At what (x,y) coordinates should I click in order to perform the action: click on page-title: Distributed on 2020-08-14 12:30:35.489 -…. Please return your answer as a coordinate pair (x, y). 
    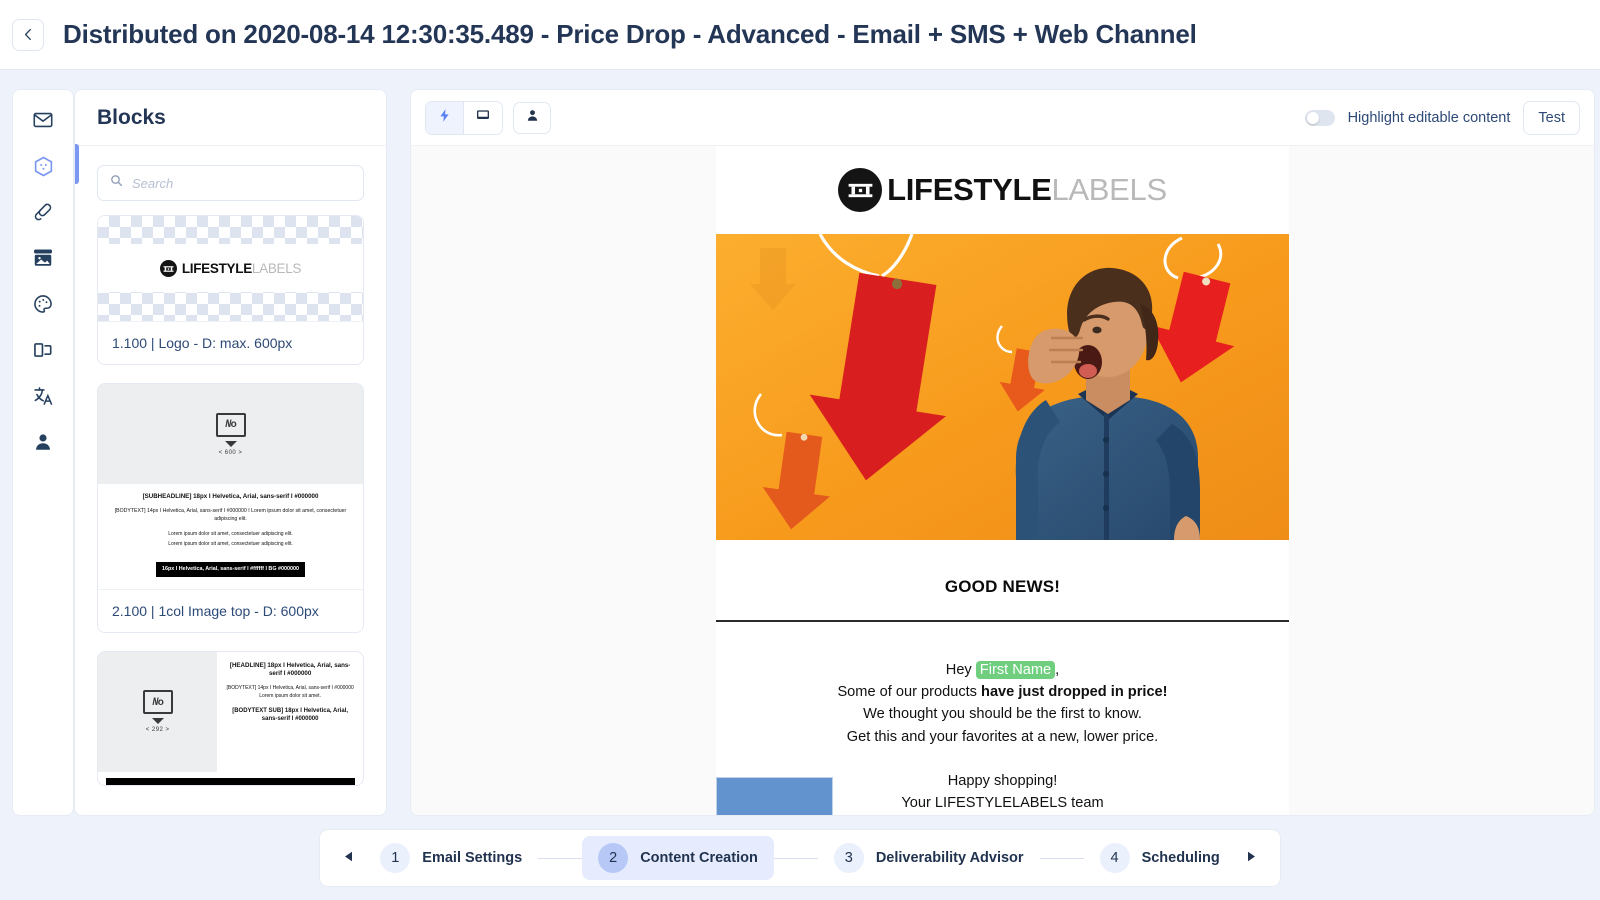
    Looking at the image, I should click on (630, 34).